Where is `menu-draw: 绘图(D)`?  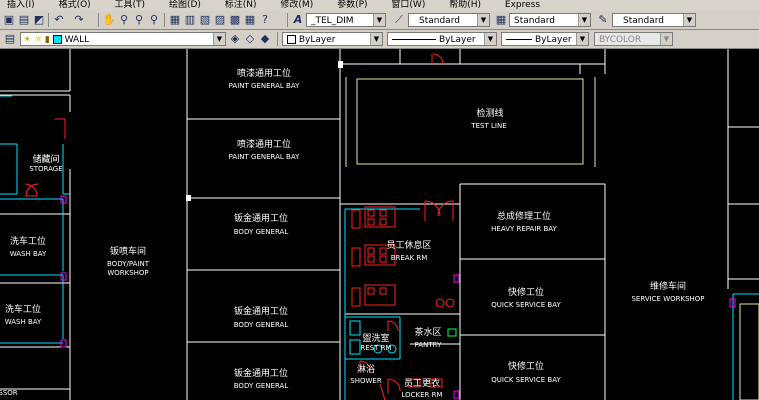 menu-draw: 绘图(D) is located at coordinates (185, 5).